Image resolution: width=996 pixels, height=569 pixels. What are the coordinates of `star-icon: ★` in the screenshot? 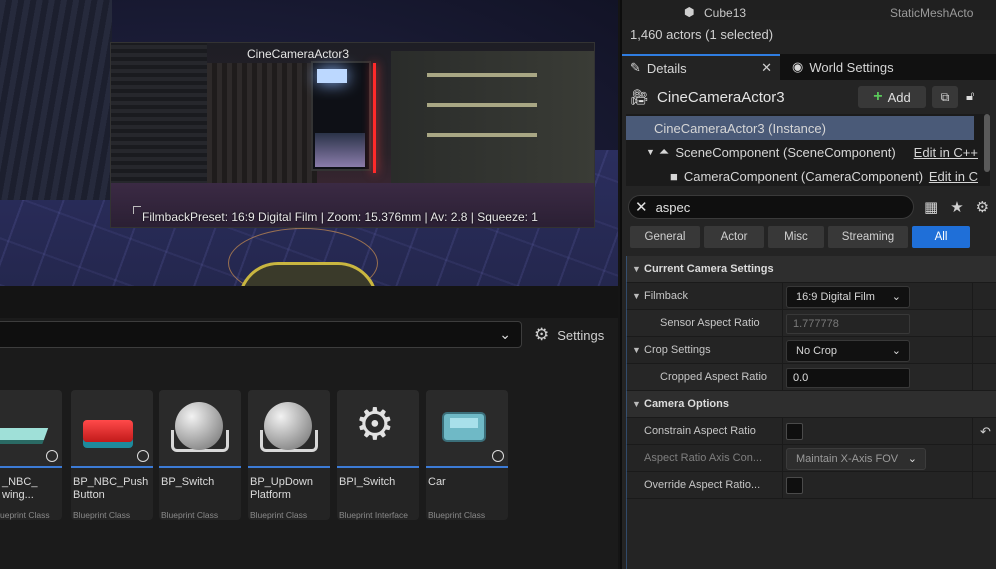 It's located at (956, 207).